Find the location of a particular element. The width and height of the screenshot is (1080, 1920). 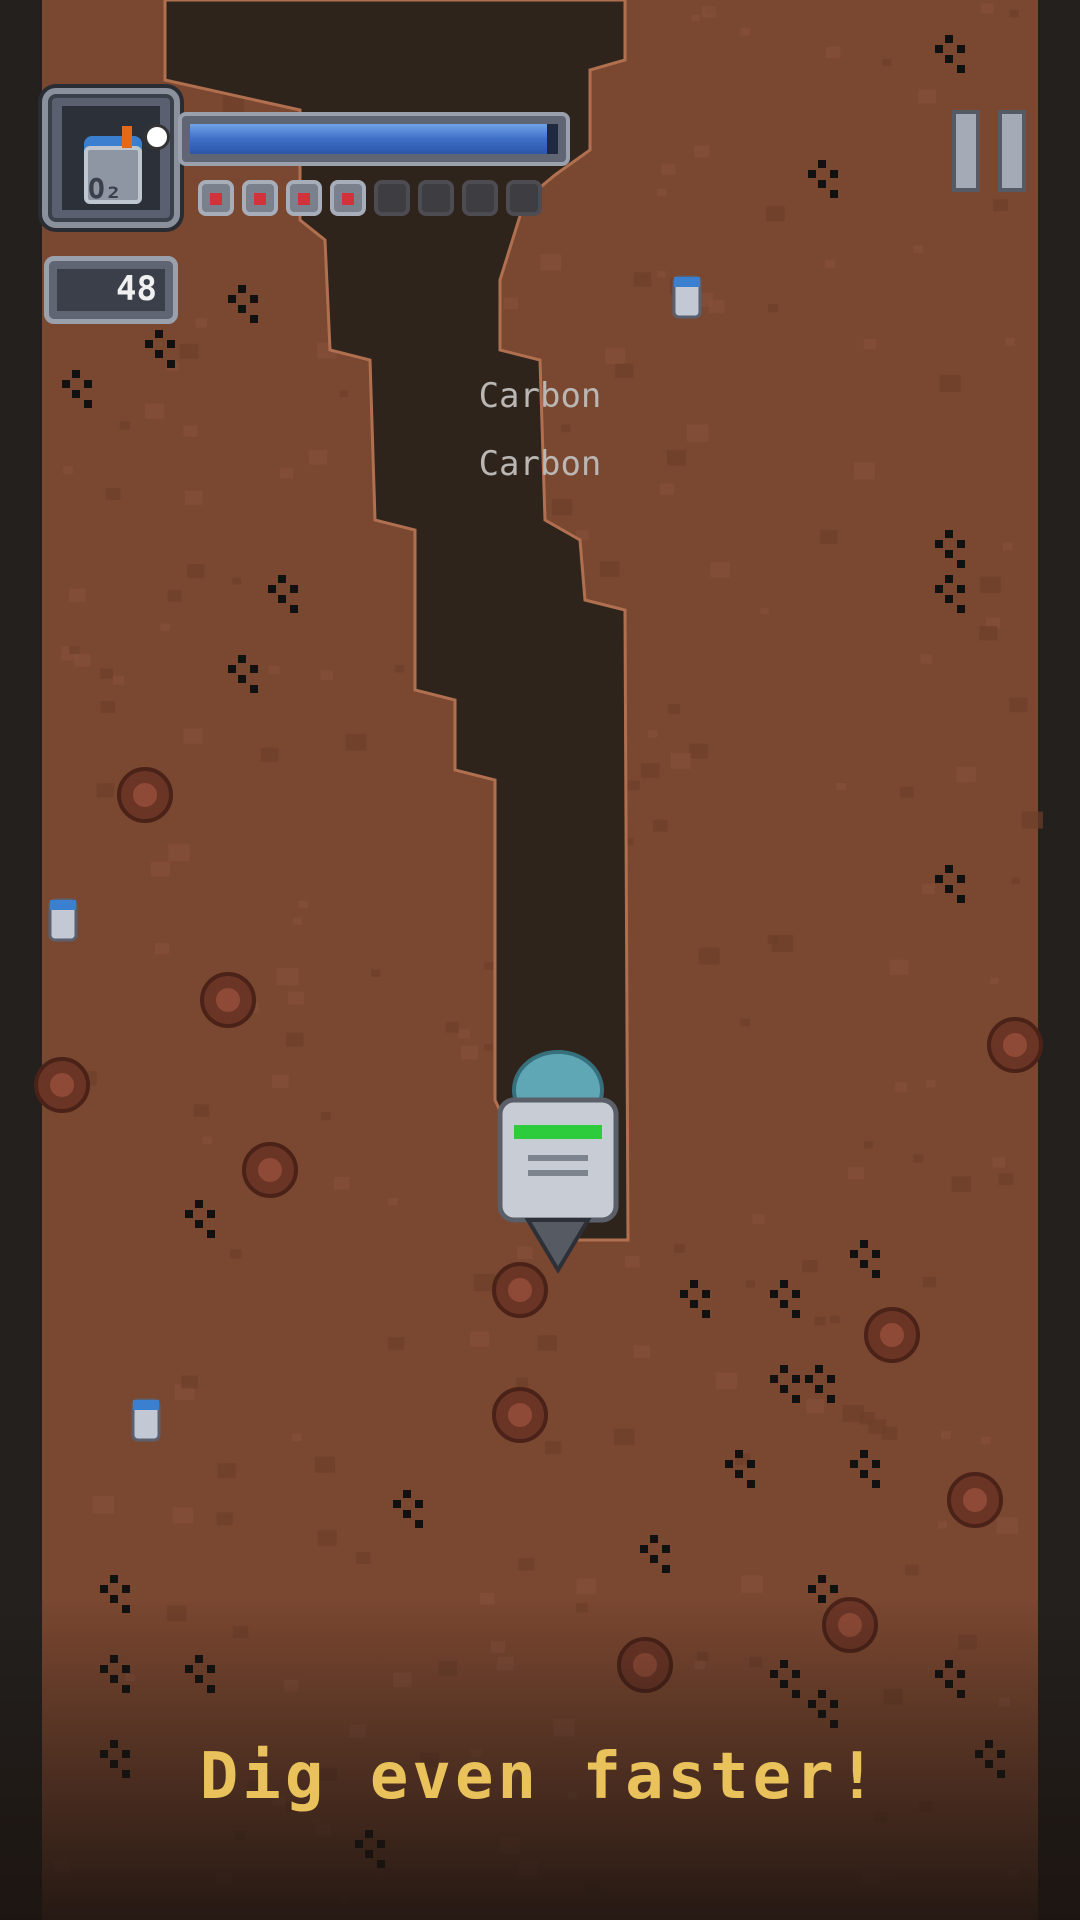

depth-counter: 48 is located at coordinates (111, 290).